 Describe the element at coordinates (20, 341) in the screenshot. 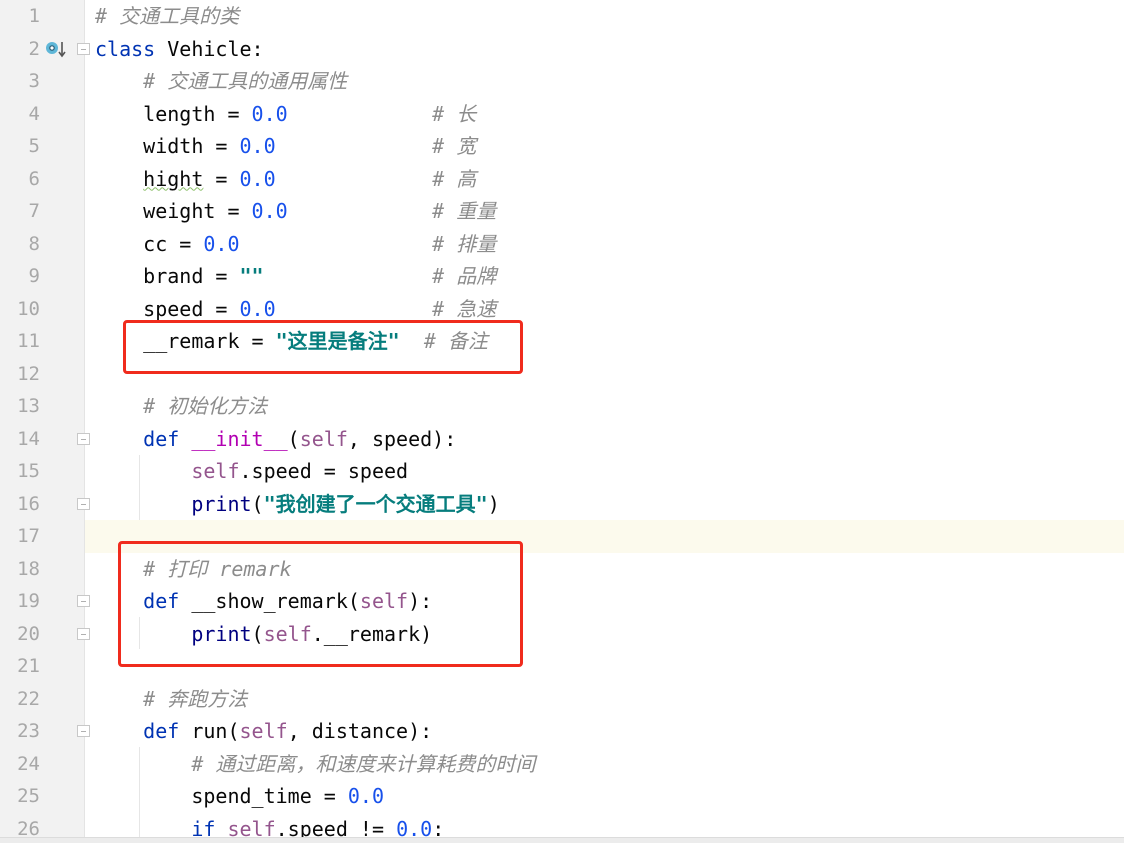

I see `line-number: 11` at that location.